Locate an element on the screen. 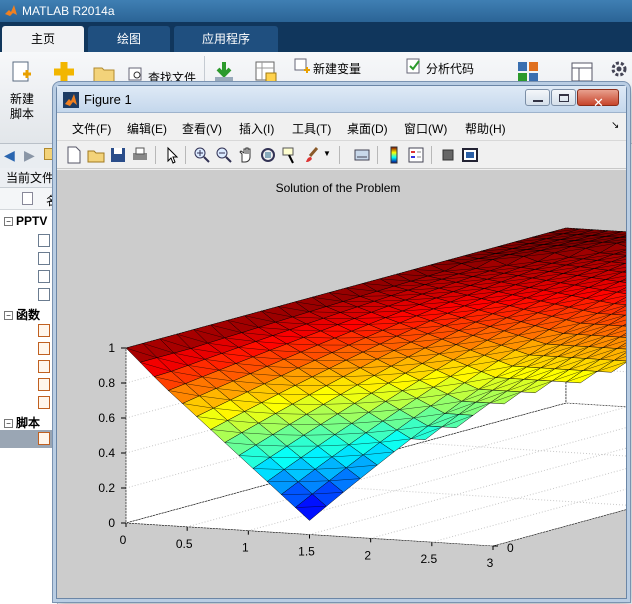  back-arrow-icon: ◀ is located at coordinates (9, 155).